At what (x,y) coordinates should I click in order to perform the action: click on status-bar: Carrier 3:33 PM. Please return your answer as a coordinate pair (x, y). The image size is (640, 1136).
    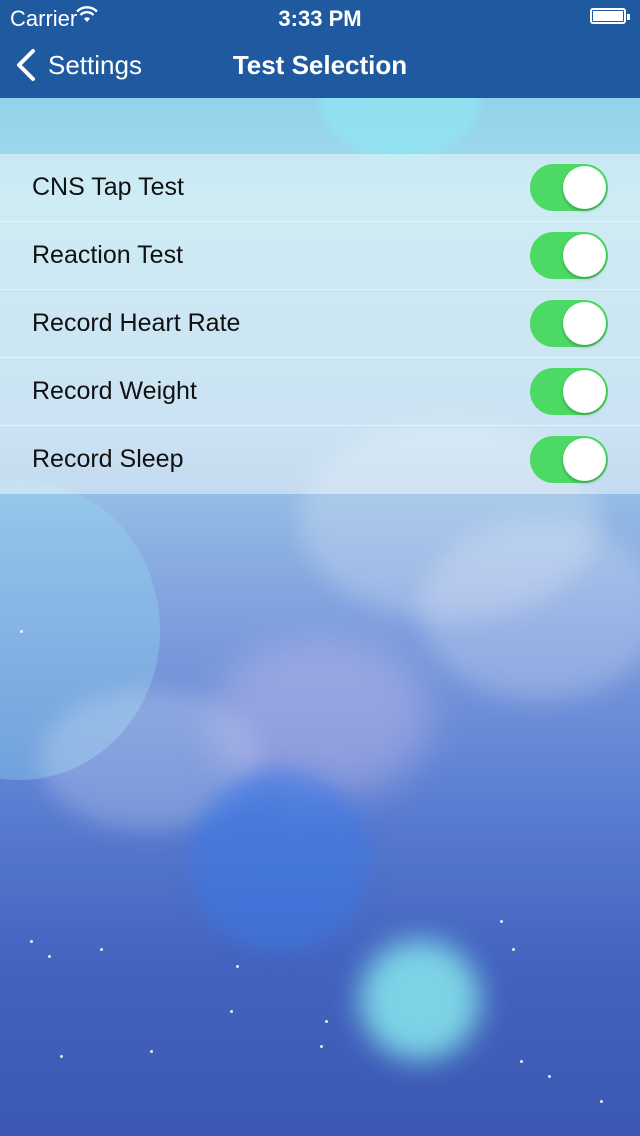
    Looking at the image, I should click on (320, 17).